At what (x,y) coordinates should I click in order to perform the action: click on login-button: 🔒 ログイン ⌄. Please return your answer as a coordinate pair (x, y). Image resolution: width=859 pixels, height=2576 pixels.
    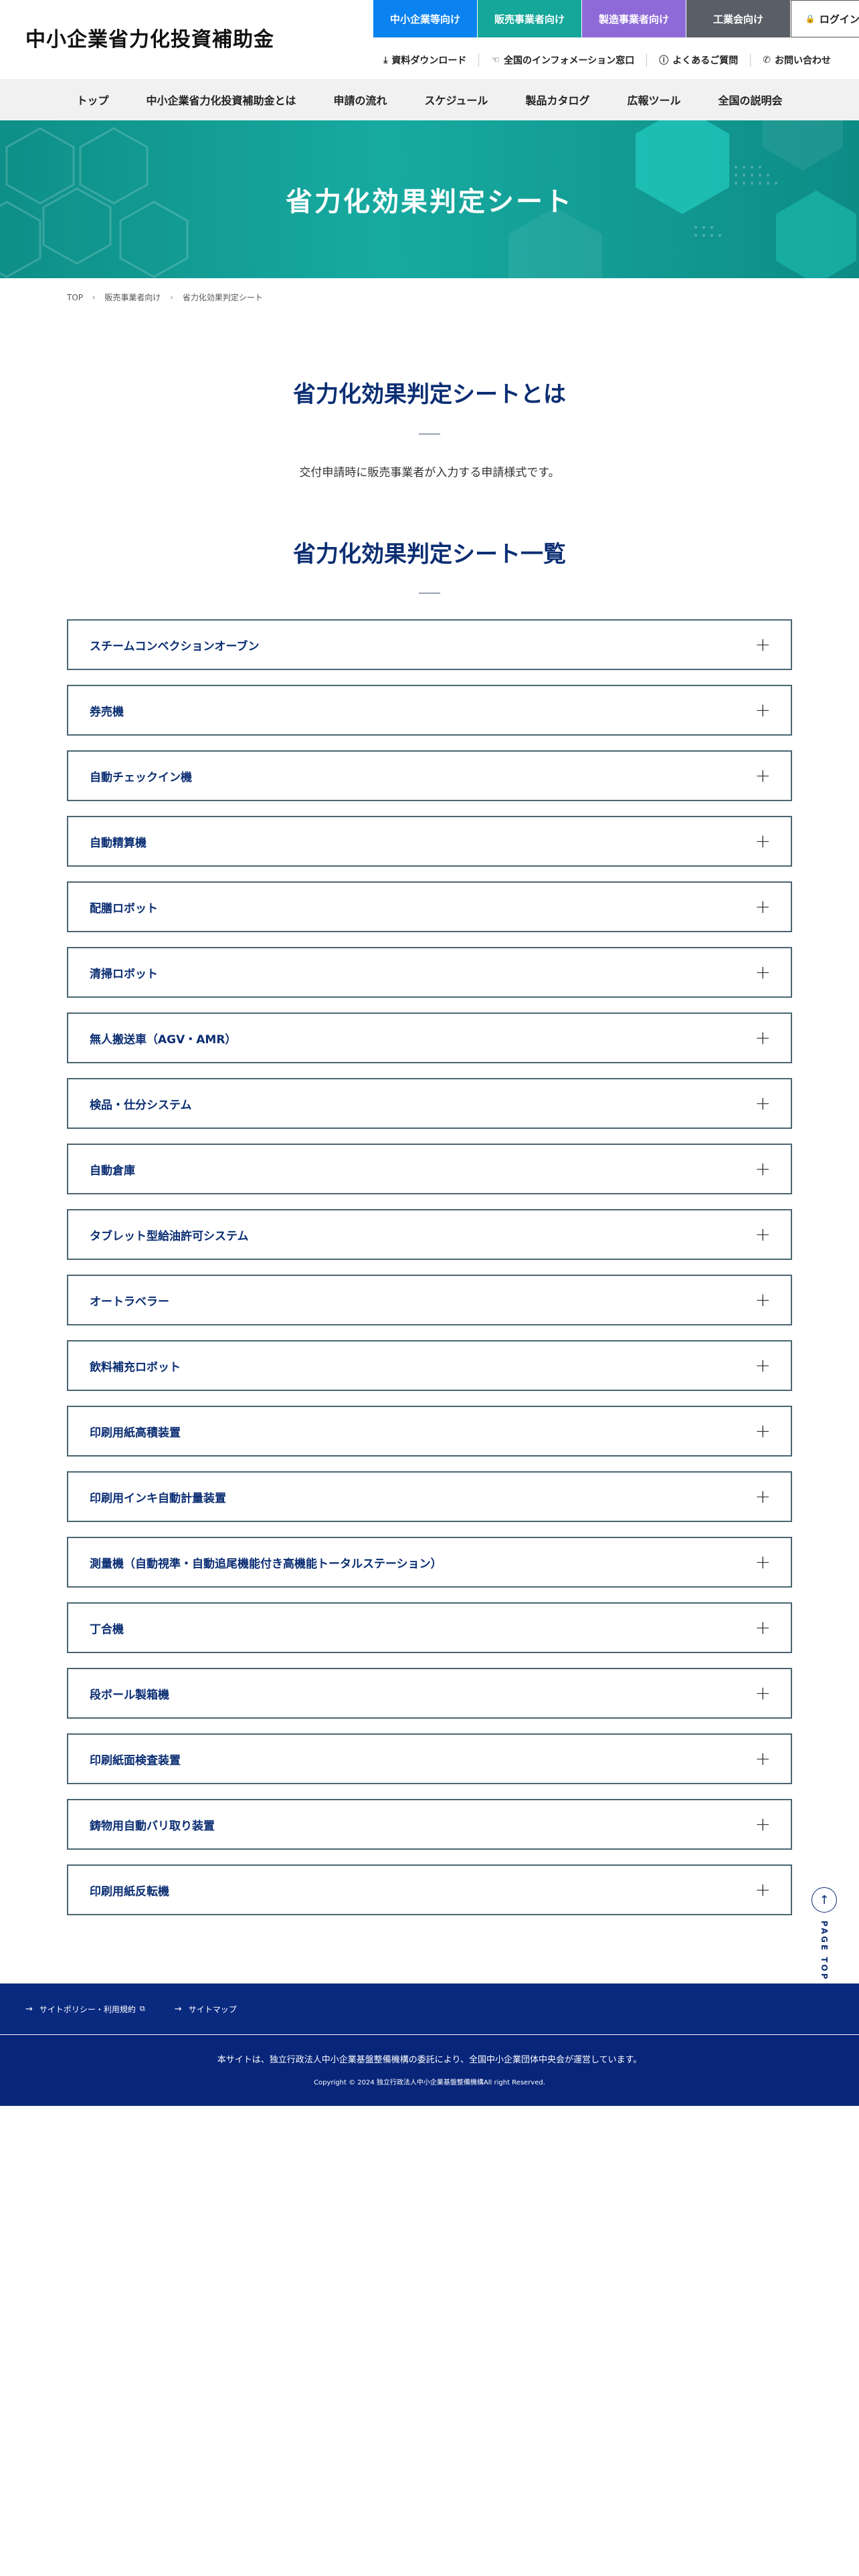
    Looking at the image, I should click on (825, 18).